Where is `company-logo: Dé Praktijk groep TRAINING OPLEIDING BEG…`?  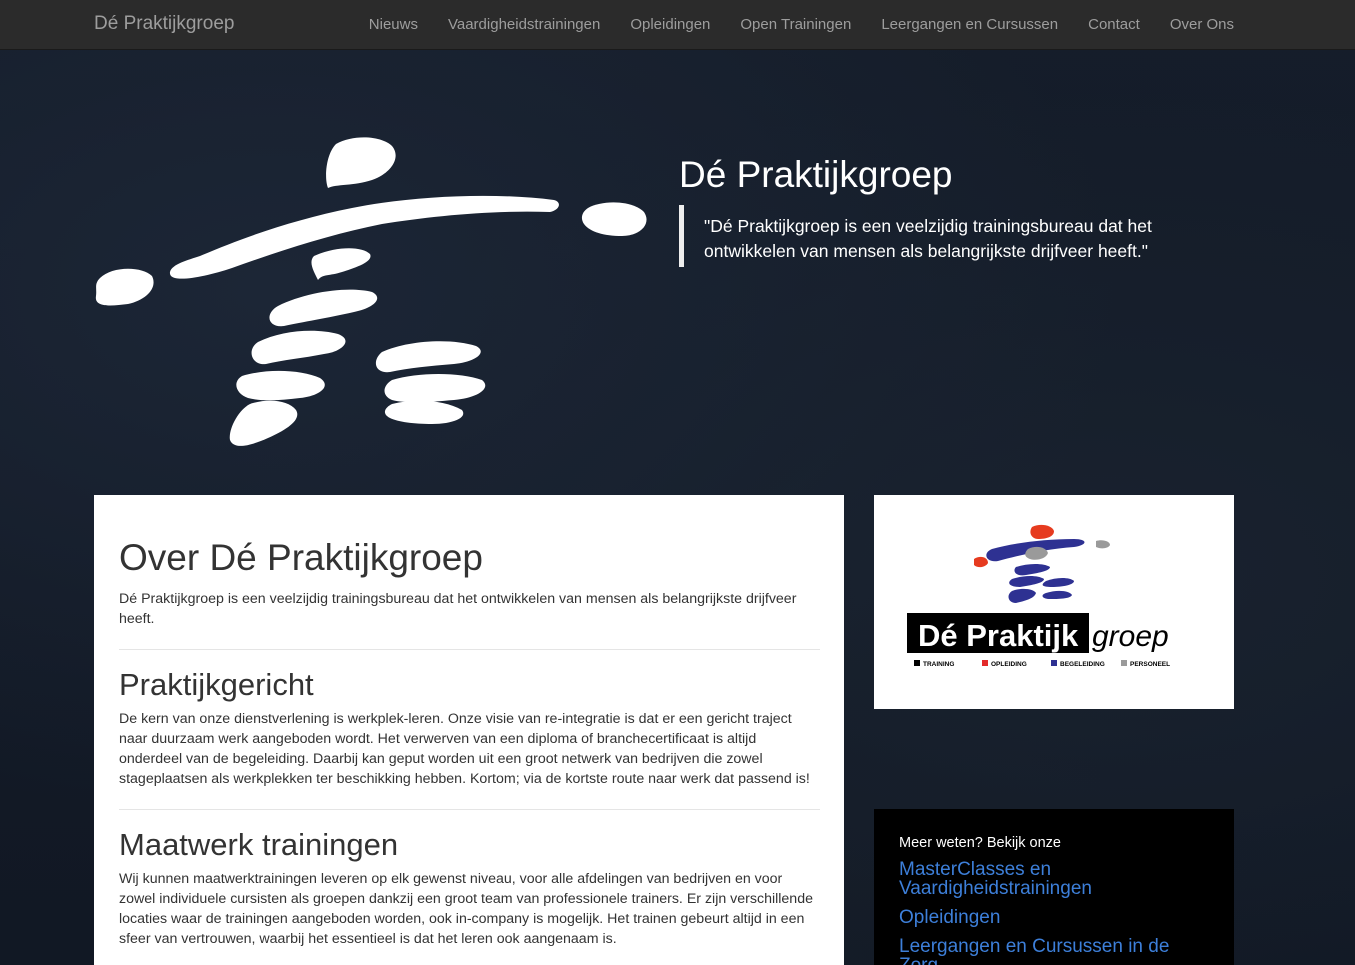 company-logo: Dé Praktijk groep TRAINING OPLEIDING BEG… is located at coordinates (1038, 596).